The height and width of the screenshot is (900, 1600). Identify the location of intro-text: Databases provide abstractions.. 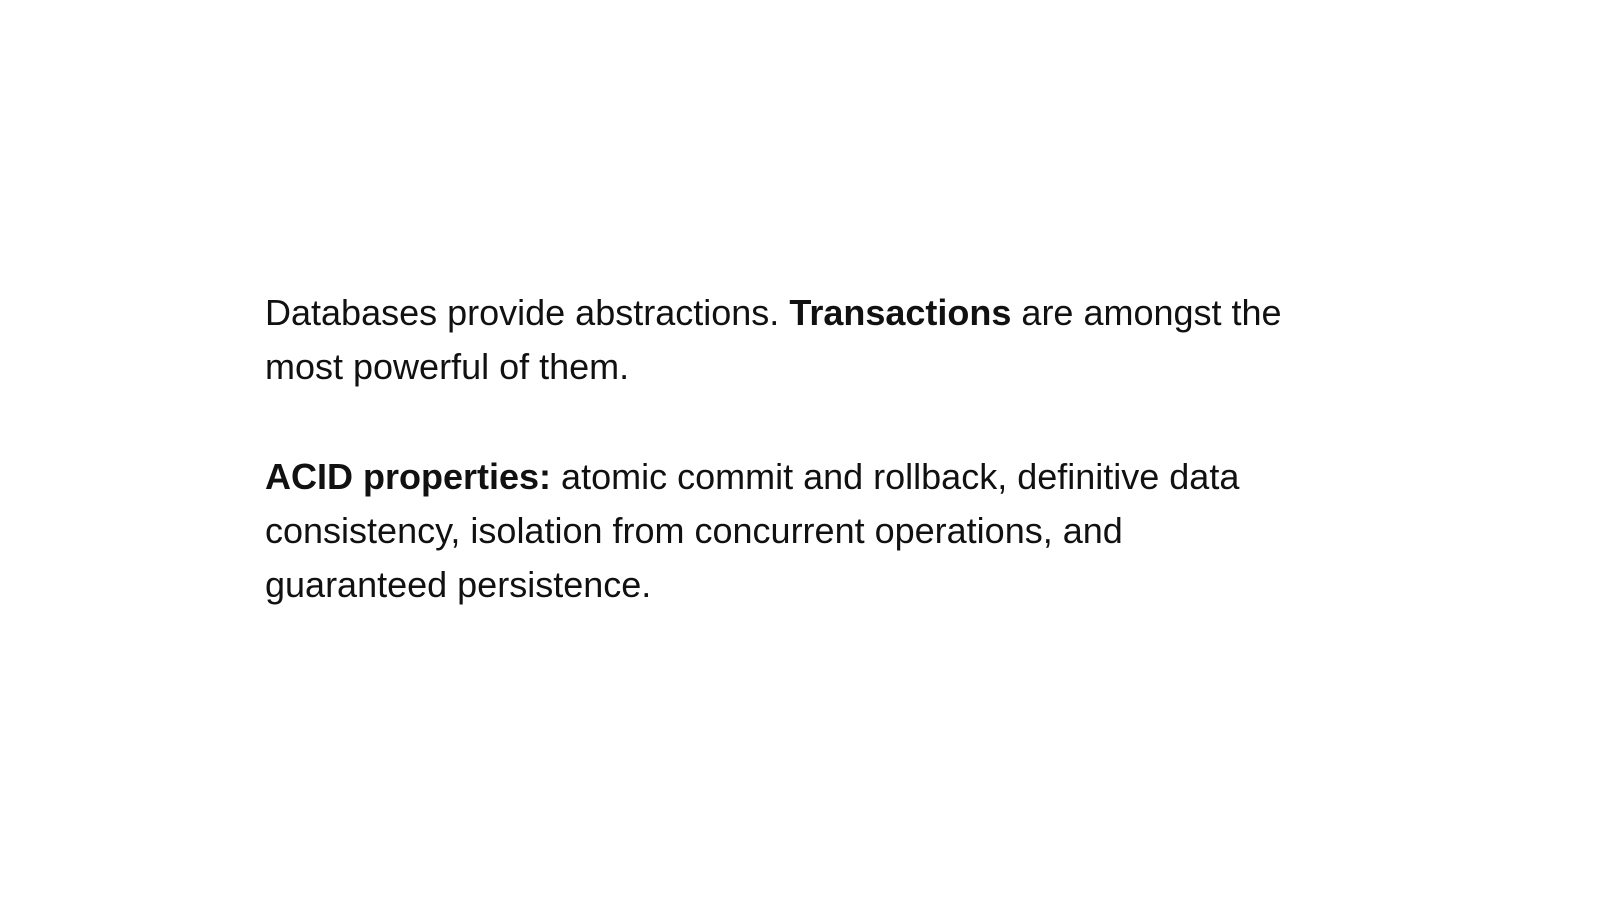
(522, 312).